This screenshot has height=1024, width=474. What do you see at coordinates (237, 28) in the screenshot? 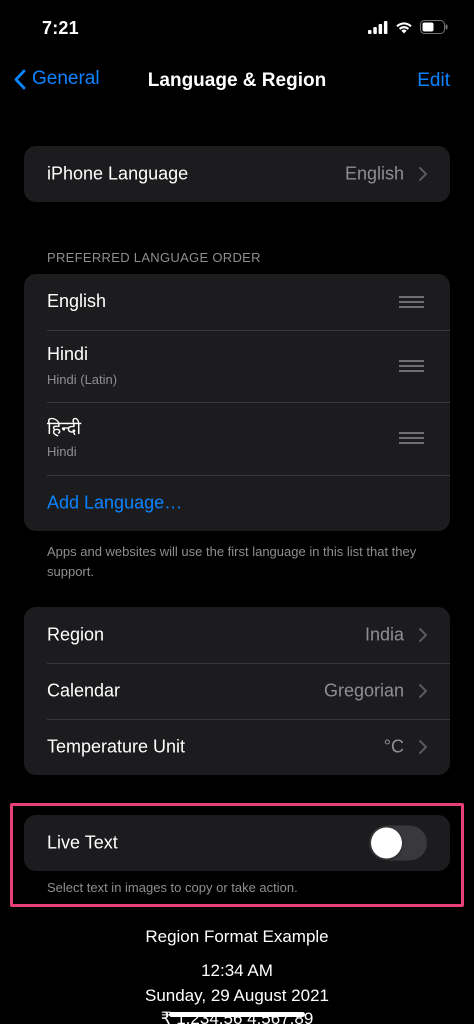
I see `status-bar: 7:21` at bounding box center [237, 28].